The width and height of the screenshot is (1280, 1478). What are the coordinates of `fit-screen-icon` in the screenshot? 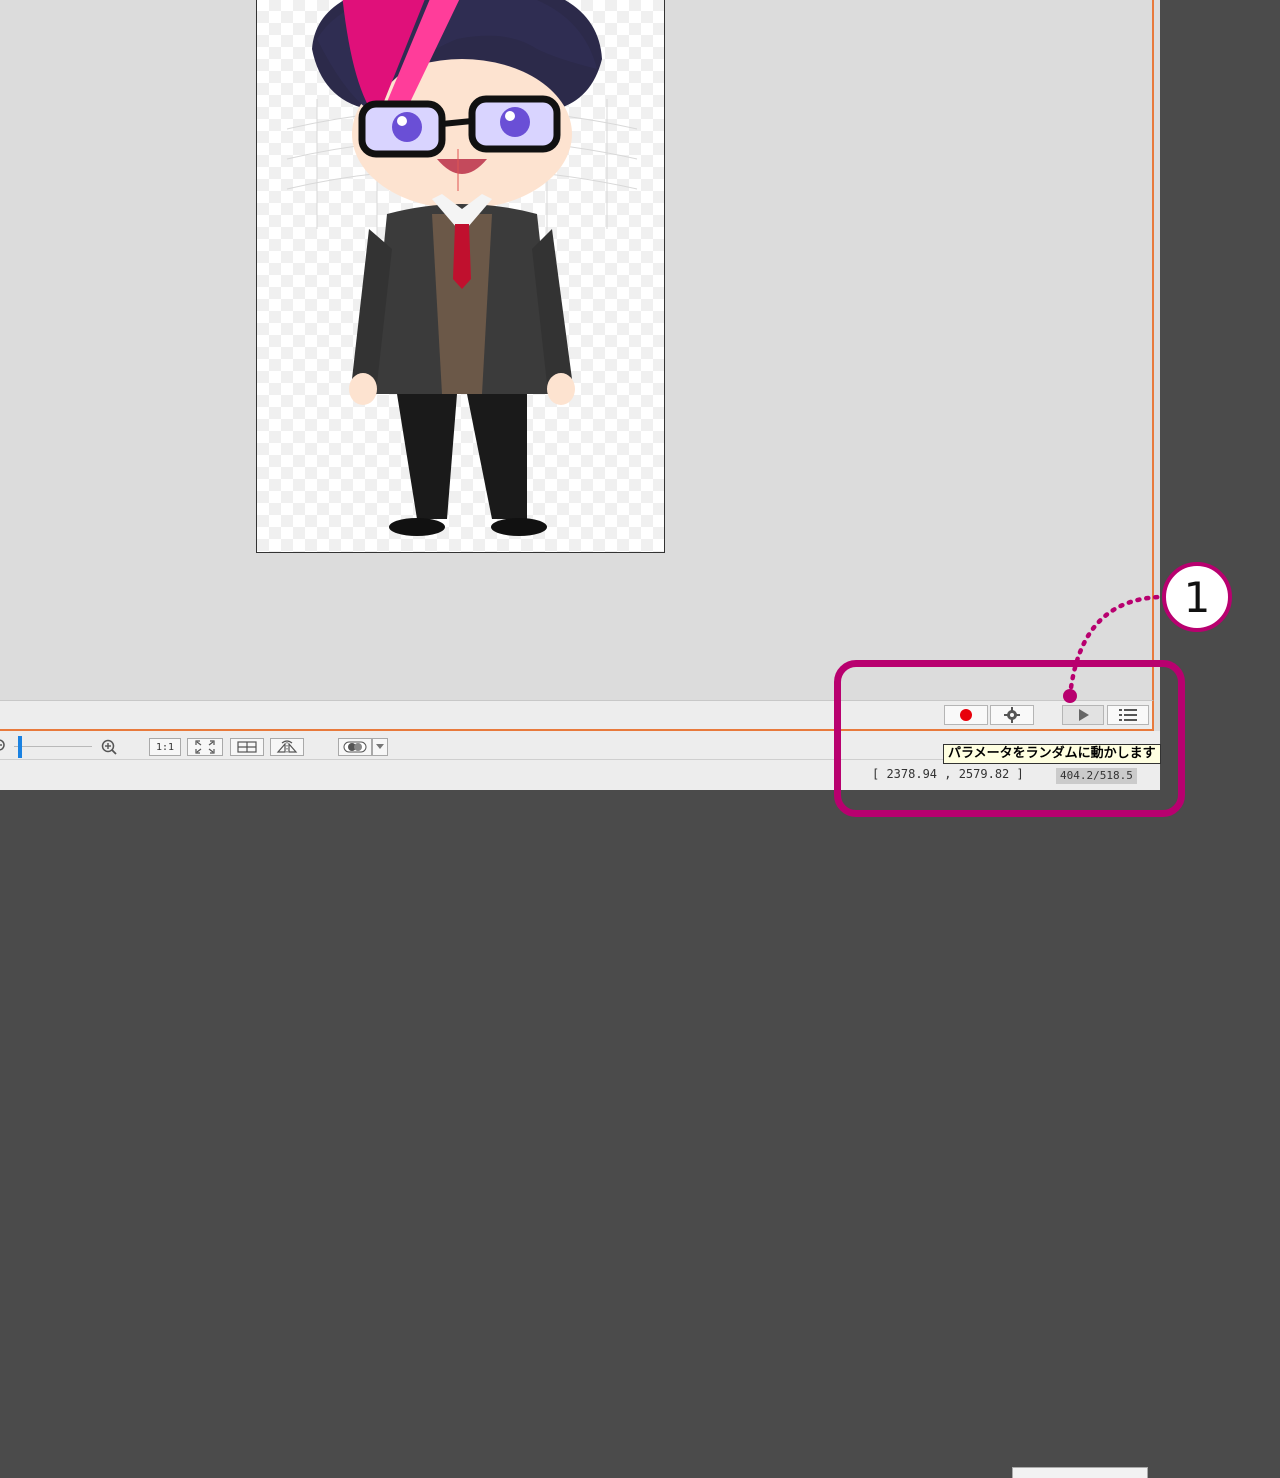 It's located at (205, 747).